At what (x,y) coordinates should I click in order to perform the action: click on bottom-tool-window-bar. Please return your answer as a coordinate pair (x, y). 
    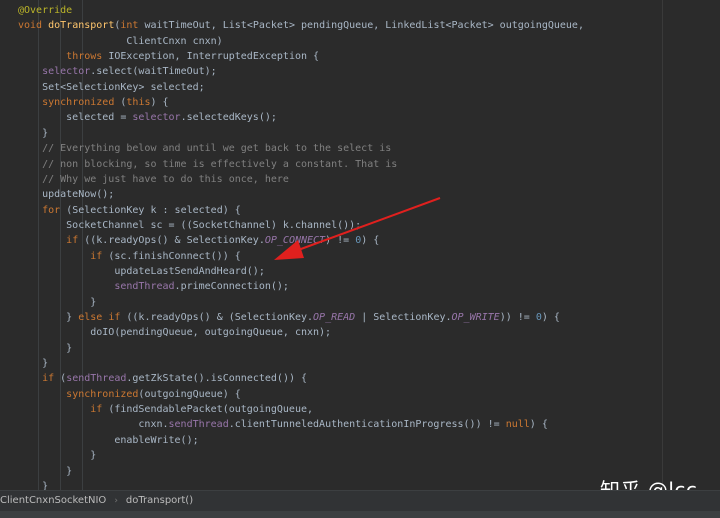
    Looking at the image, I should click on (360, 514).